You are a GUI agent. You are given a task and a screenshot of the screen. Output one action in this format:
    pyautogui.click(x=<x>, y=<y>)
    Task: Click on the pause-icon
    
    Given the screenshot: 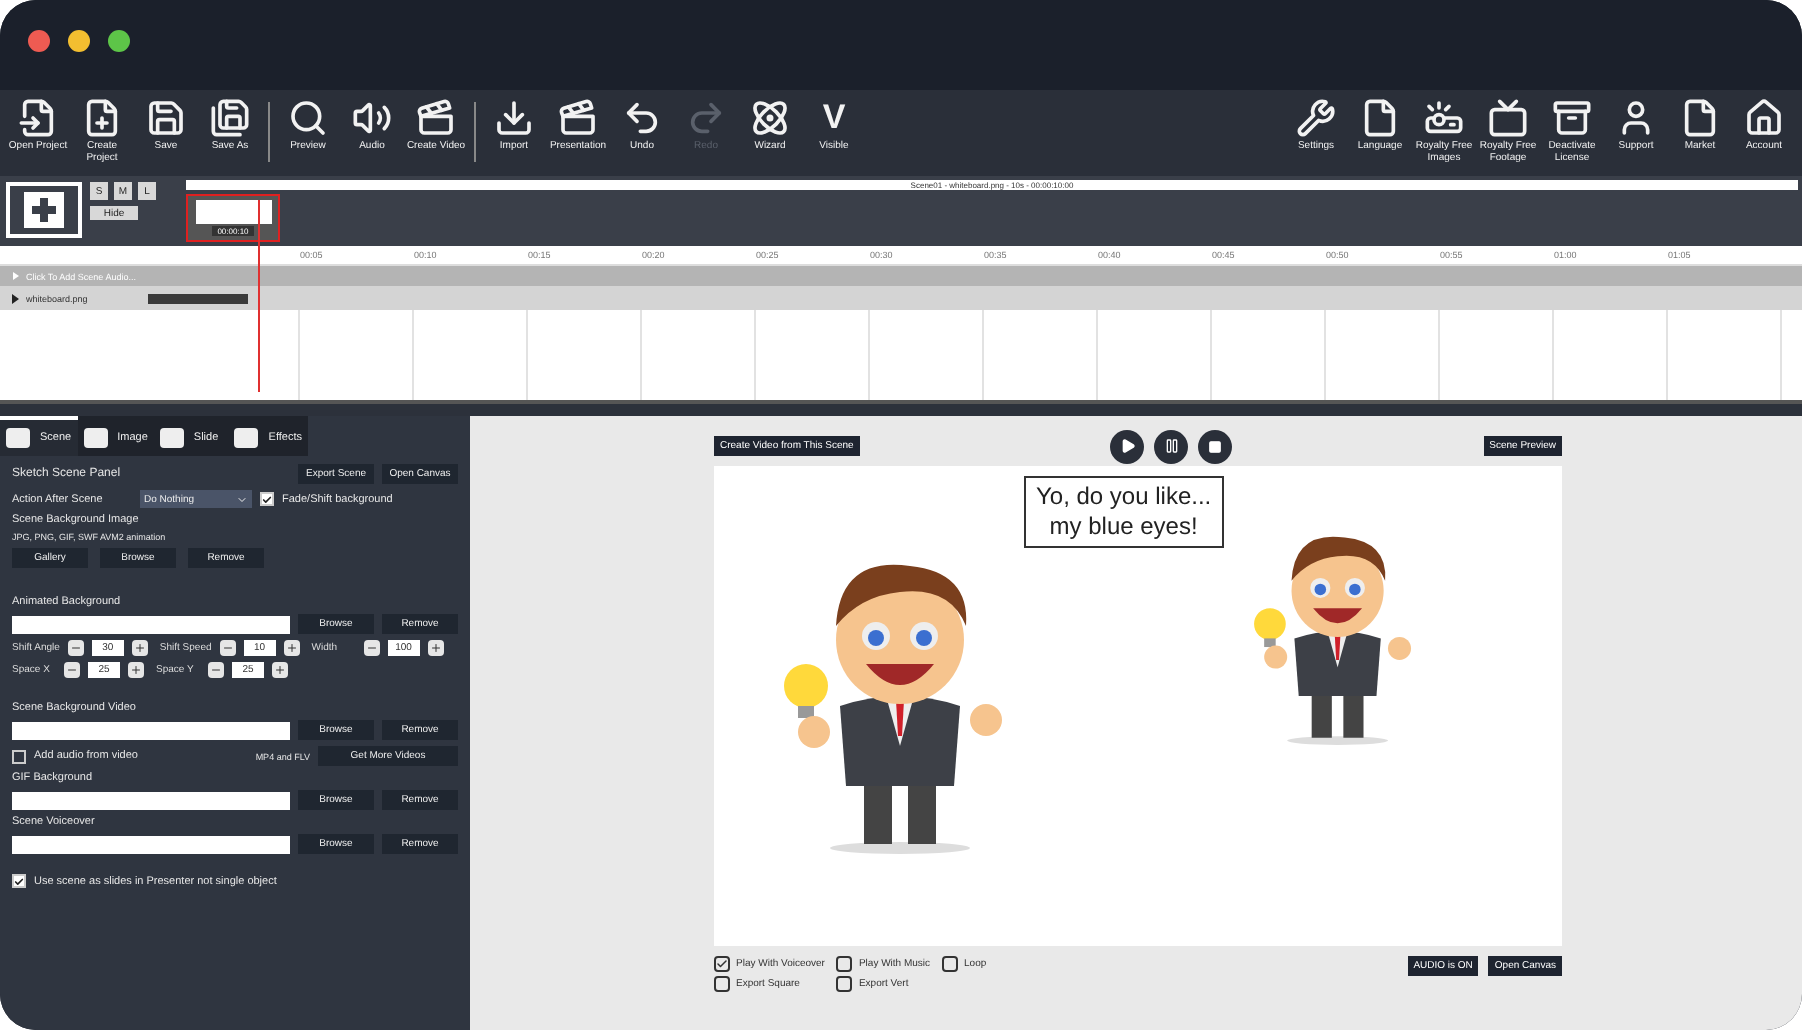 What is the action you would take?
    pyautogui.click(x=1171, y=446)
    